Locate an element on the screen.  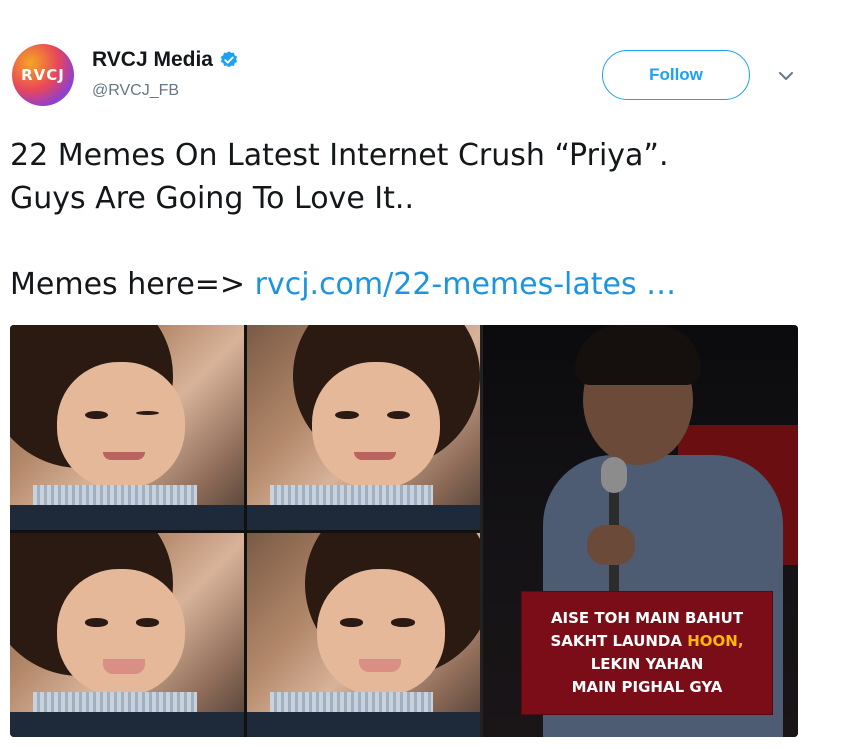
chevron-down-icon is located at coordinates (786, 76).